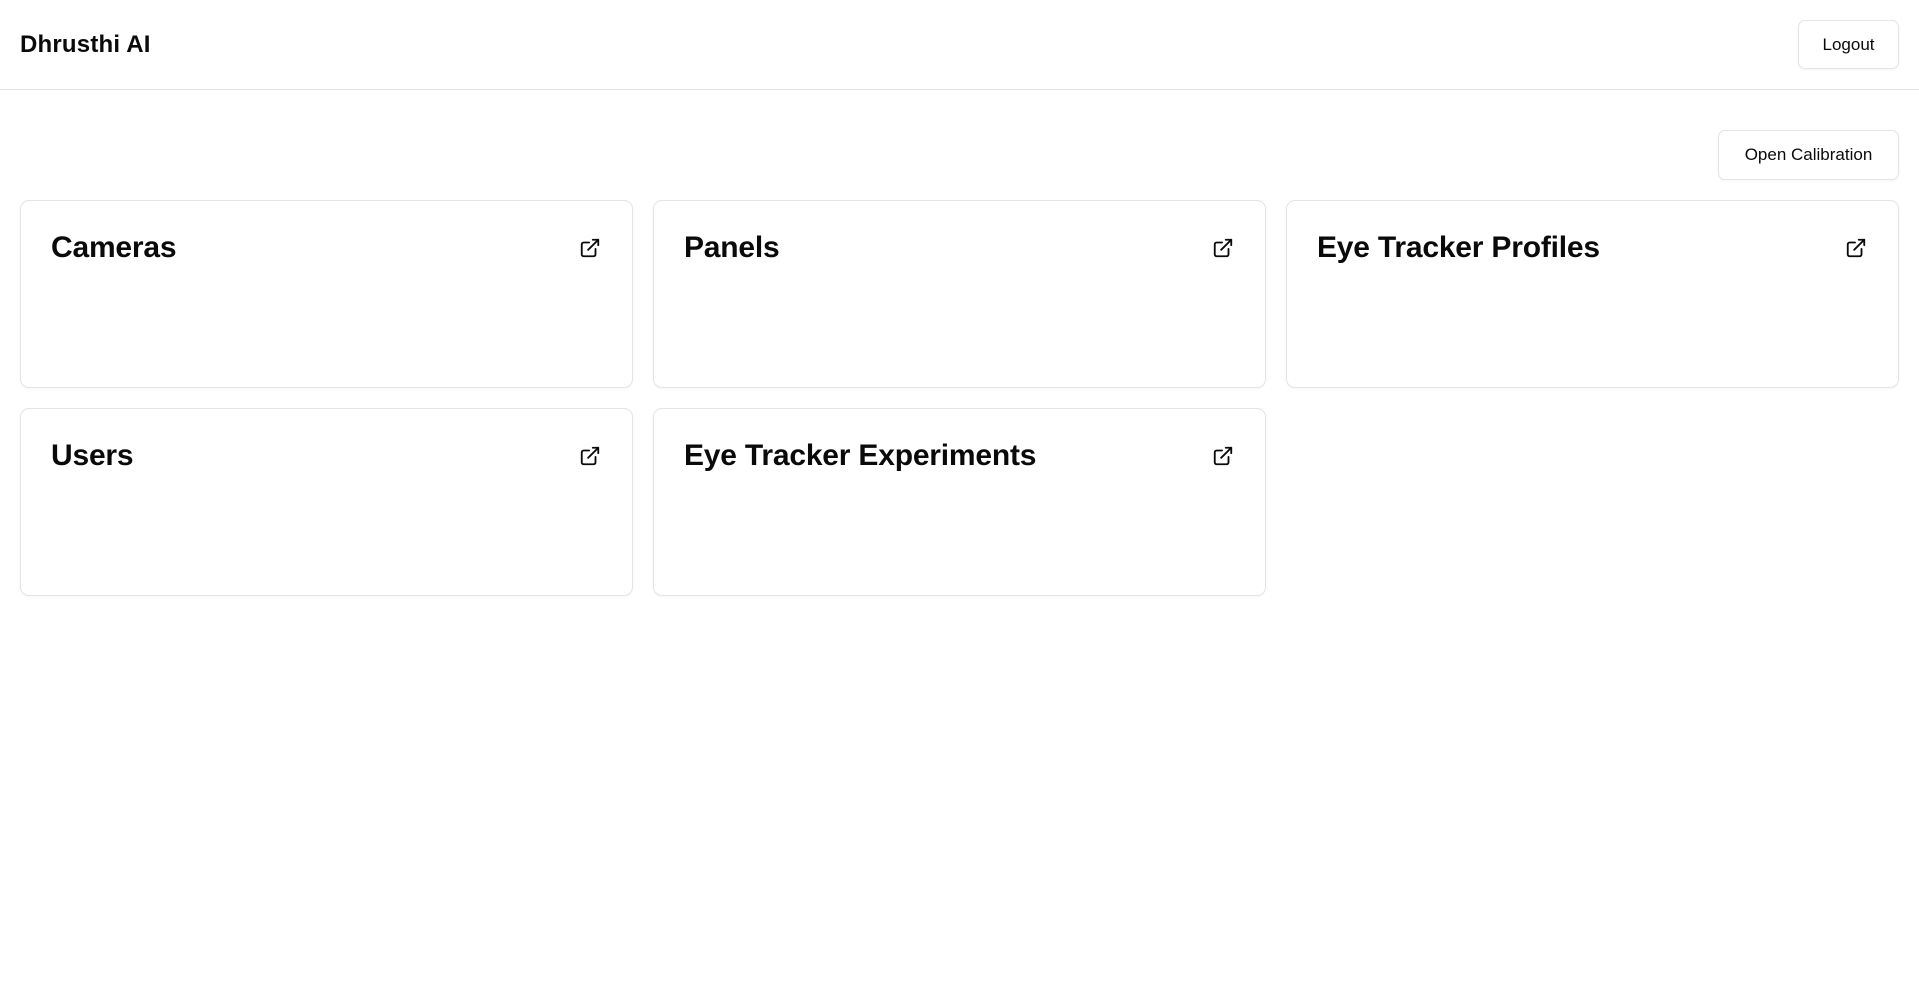 This screenshot has height=988, width=1919. What do you see at coordinates (1592, 294) in the screenshot?
I see `card-eye-tracker-profiles: Eye Tracker Profiles` at bounding box center [1592, 294].